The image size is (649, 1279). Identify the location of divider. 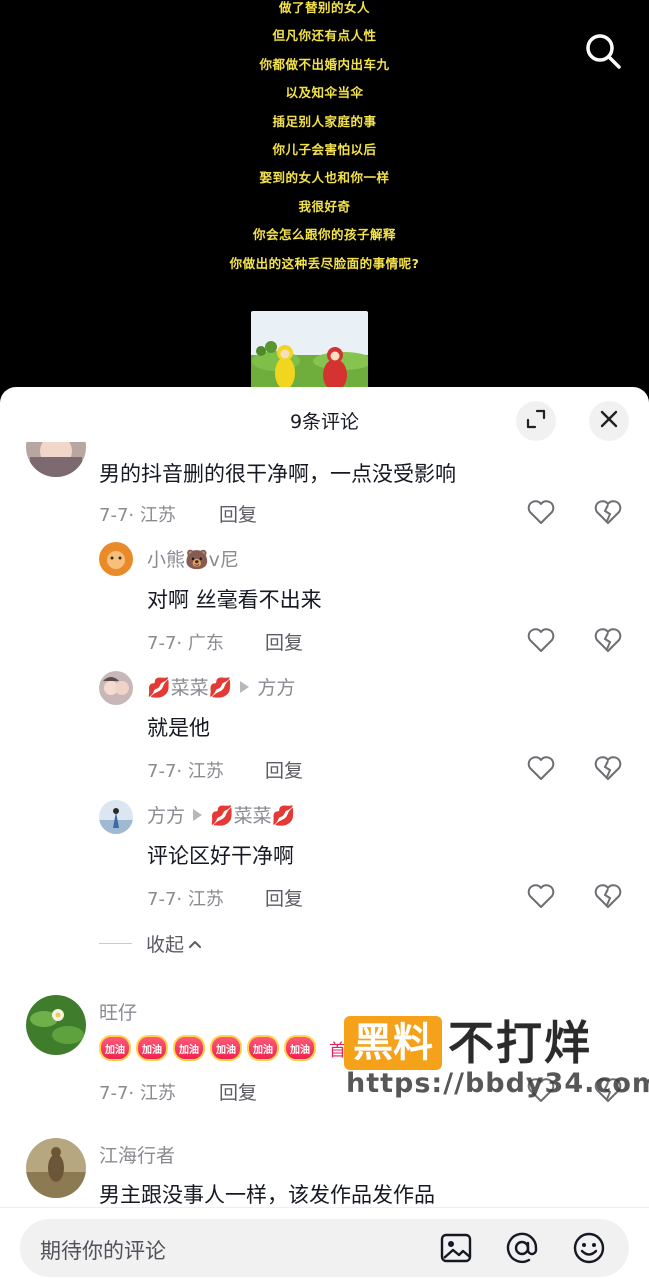
(115, 943).